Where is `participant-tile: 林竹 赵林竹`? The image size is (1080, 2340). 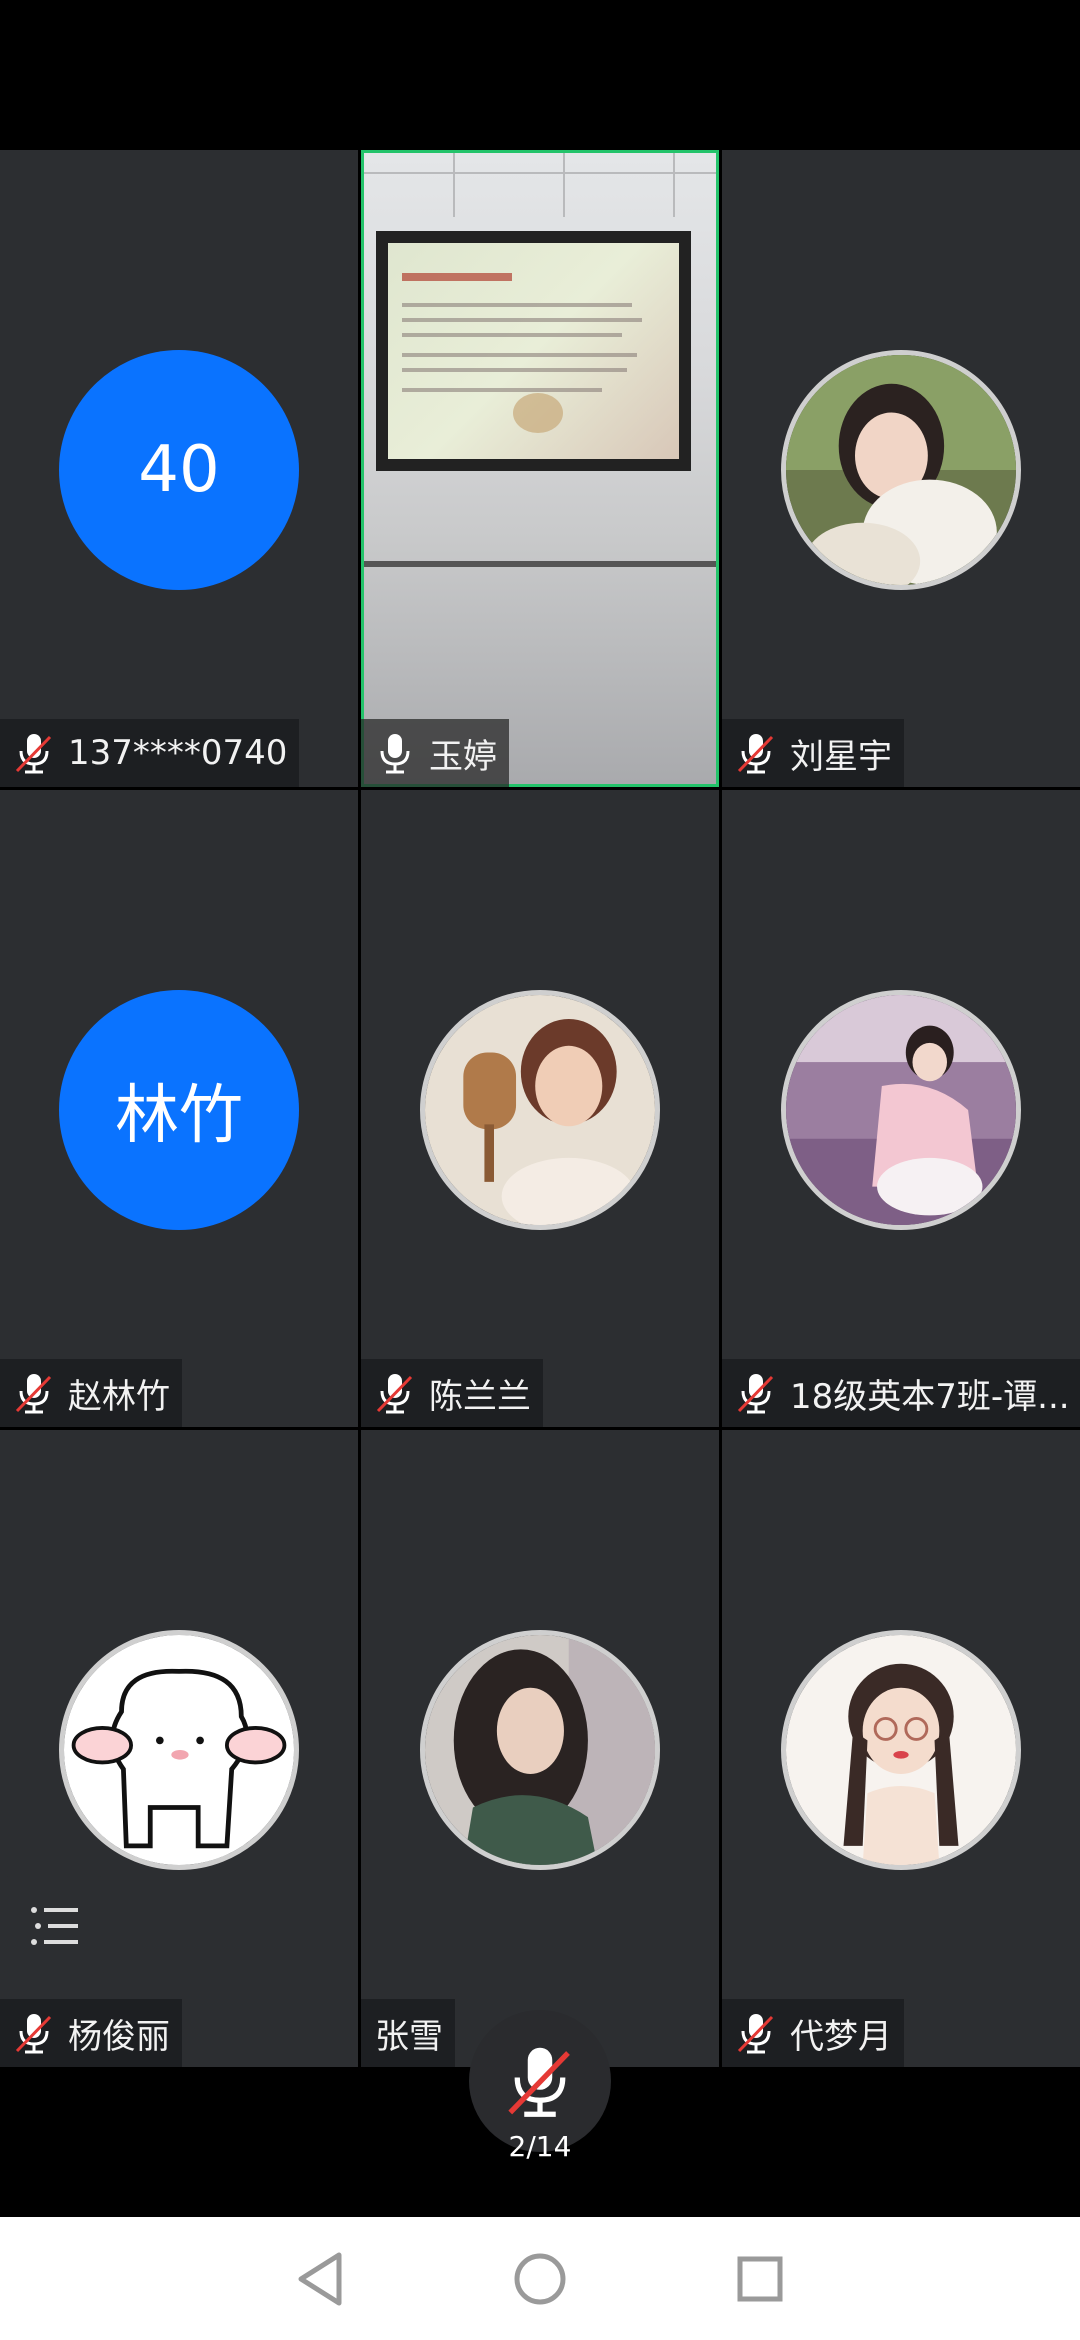 participant-tile: 林竹 赵林竹 is located at coordinates (179, 1108).